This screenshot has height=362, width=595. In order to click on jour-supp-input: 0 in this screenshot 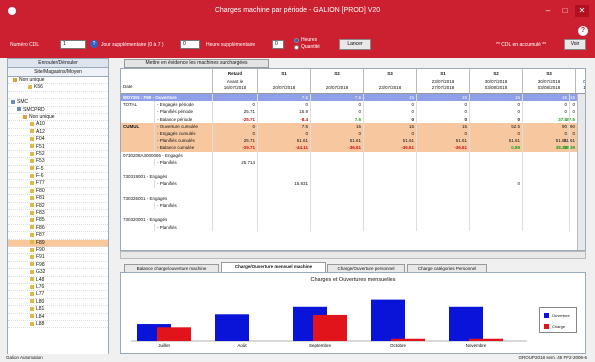, I will do `click(190, 44)`.